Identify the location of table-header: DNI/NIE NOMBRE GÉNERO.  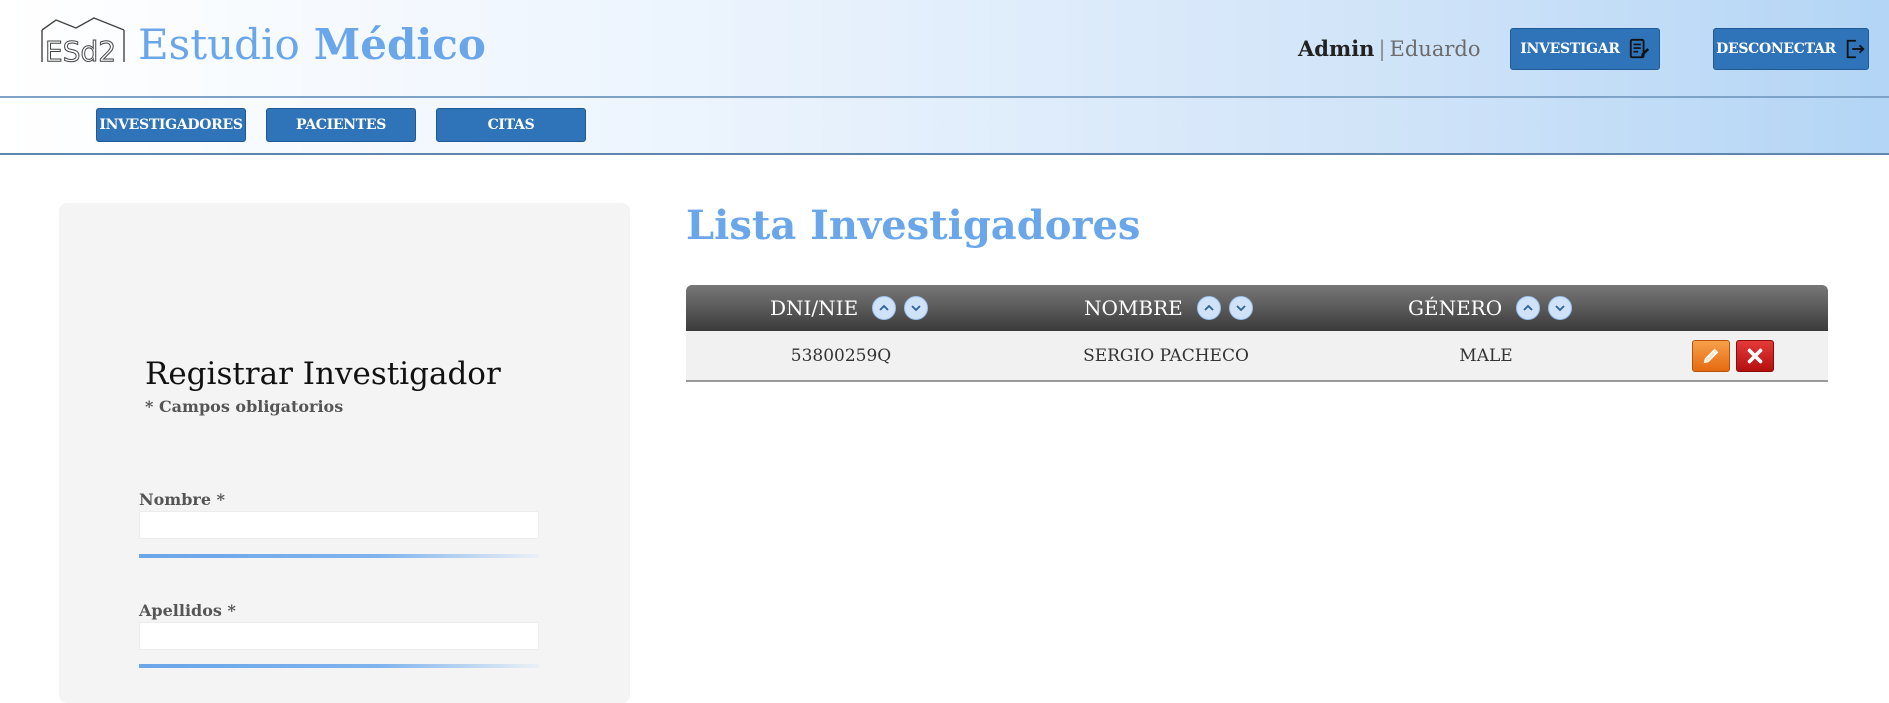
(1257, 308).